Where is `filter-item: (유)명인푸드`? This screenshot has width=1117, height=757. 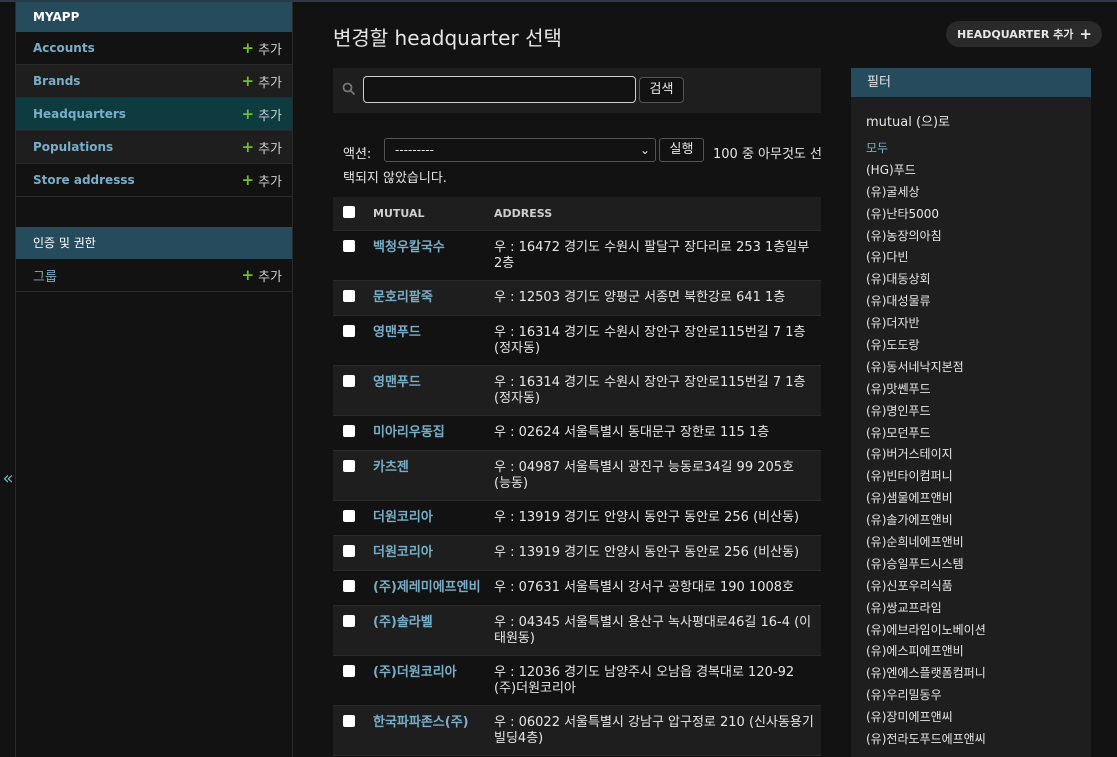
filter-item: (유)명인푸드 is located at coordinates (978, 411).